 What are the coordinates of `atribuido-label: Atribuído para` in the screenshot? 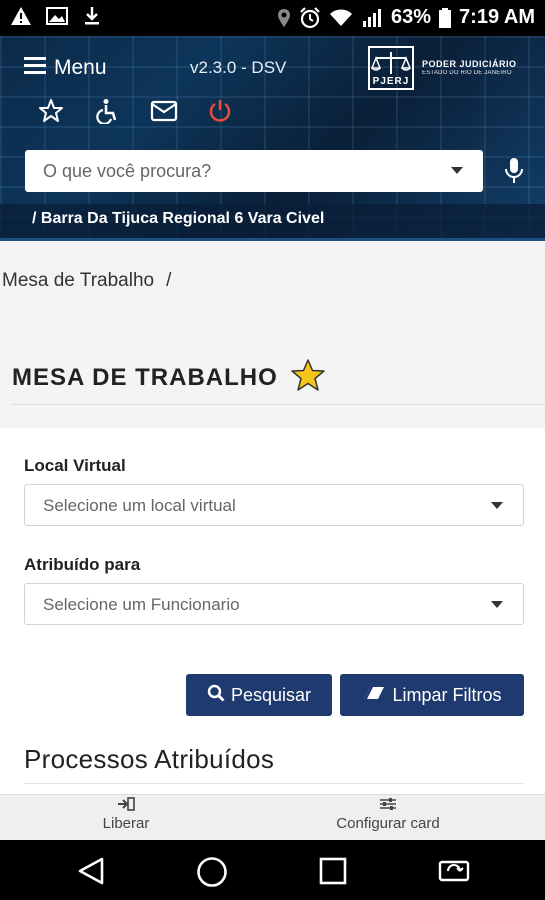 It's located at (82, 564).